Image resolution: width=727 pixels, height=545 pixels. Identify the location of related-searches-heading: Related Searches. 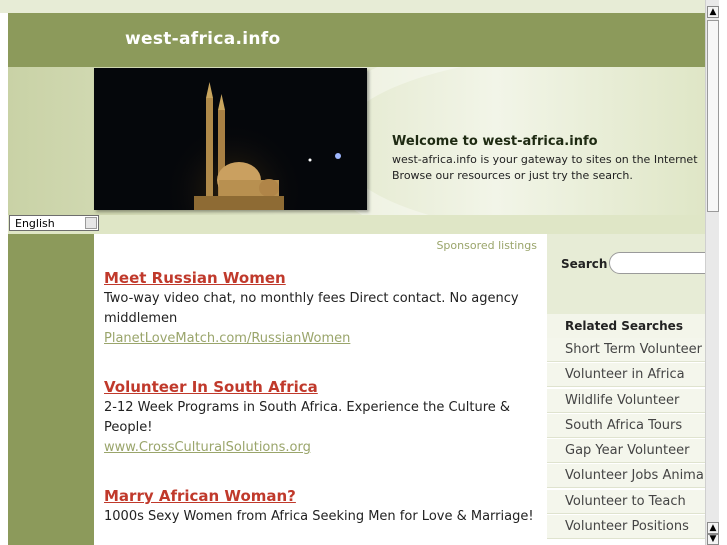
(626, 326).